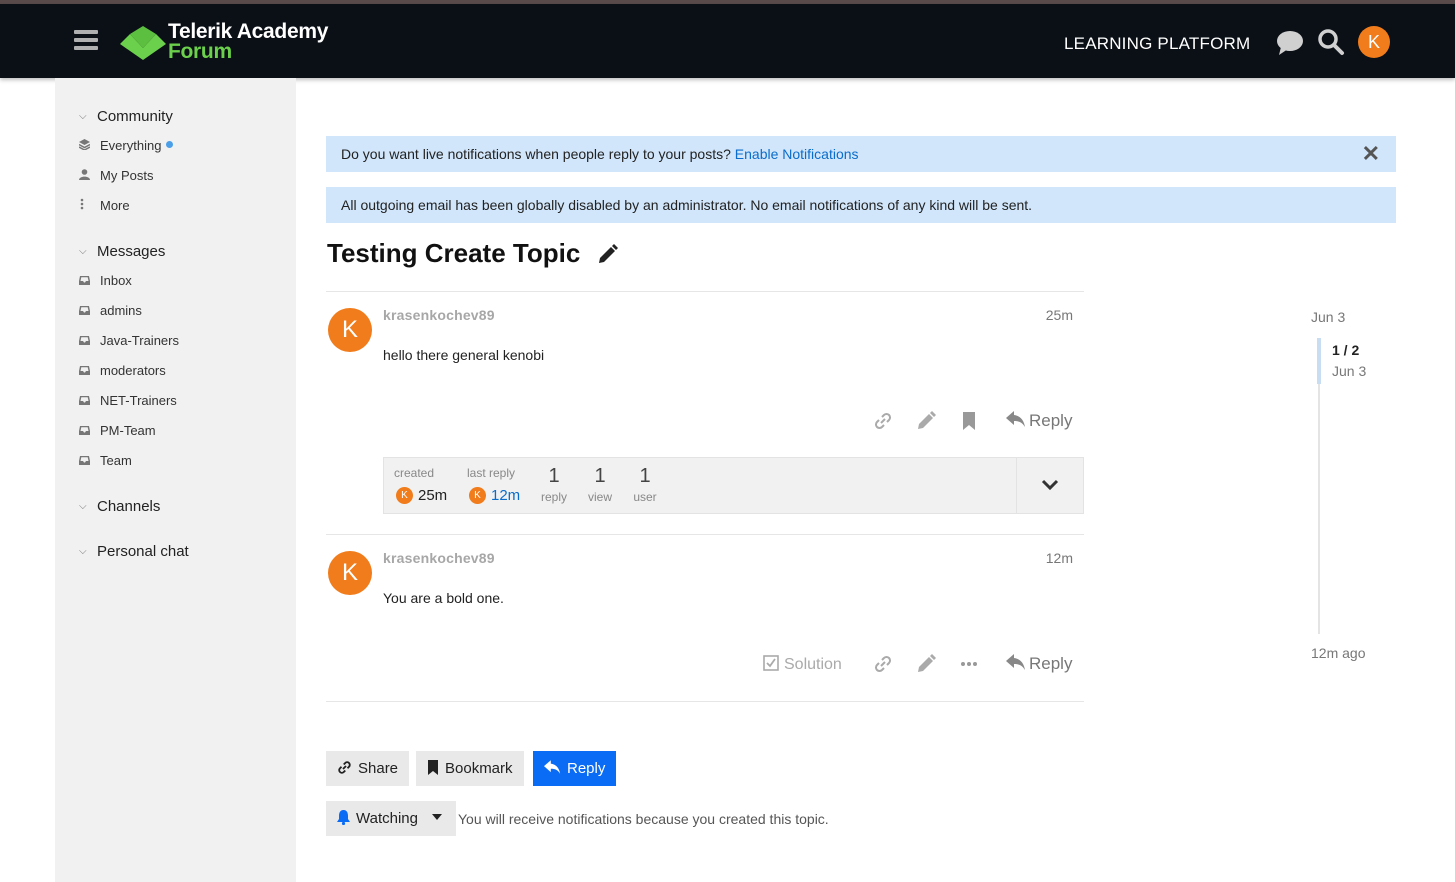 This screenshot has width=1455, height=882. What do you see at coordinates (491, 473) in the screenshot?
I see `last-reply-label: last reply` at bounding box center [491, 473].